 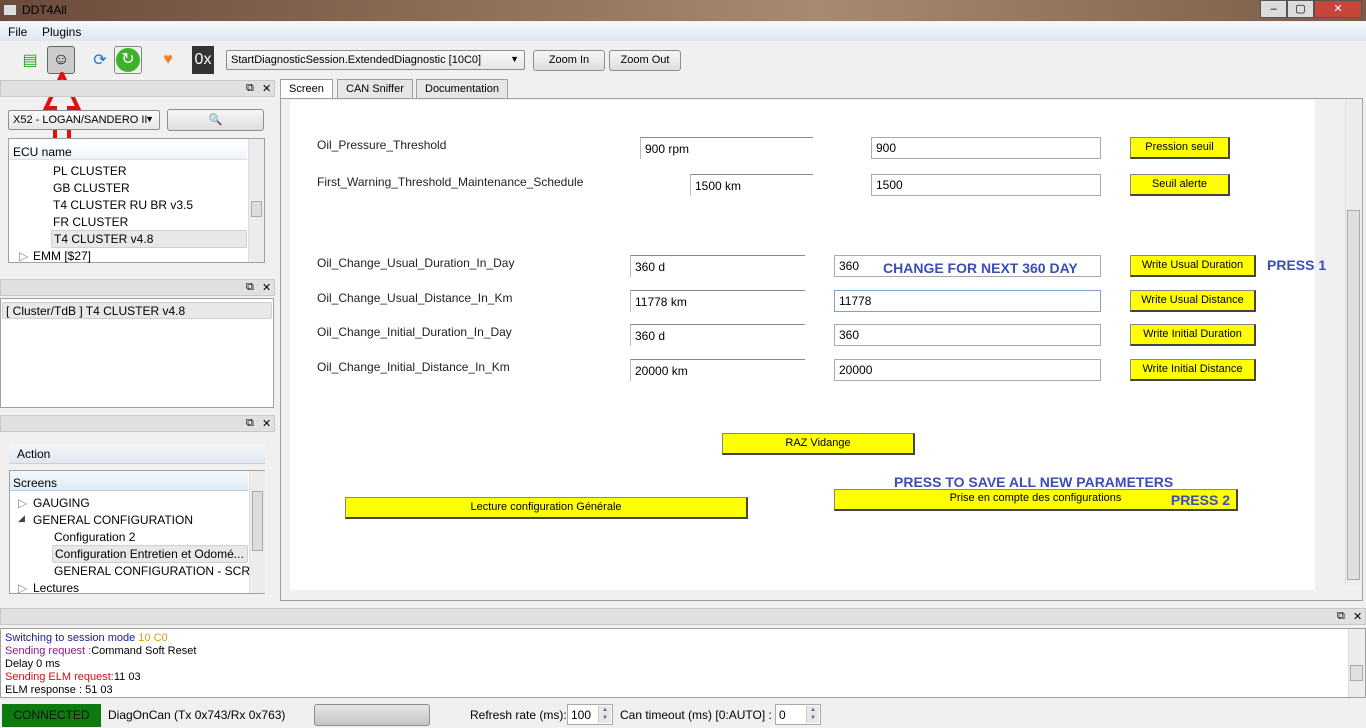 What do you see at coordinates (128, 60) in the screenshot?
I see `sync-icon: ↻` at bounding box center [128, 60].